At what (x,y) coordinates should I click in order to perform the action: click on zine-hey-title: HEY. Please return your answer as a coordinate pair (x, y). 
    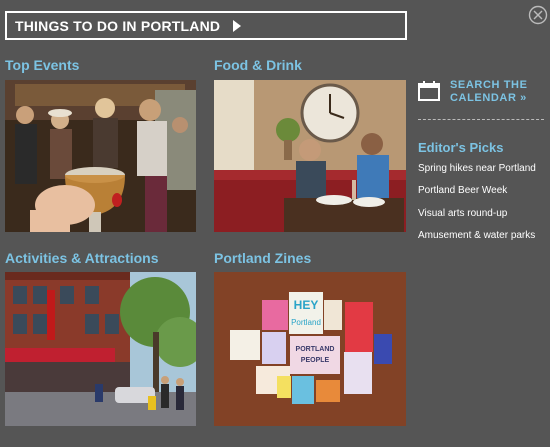
    Looking at the image, I should click on (306, 305).